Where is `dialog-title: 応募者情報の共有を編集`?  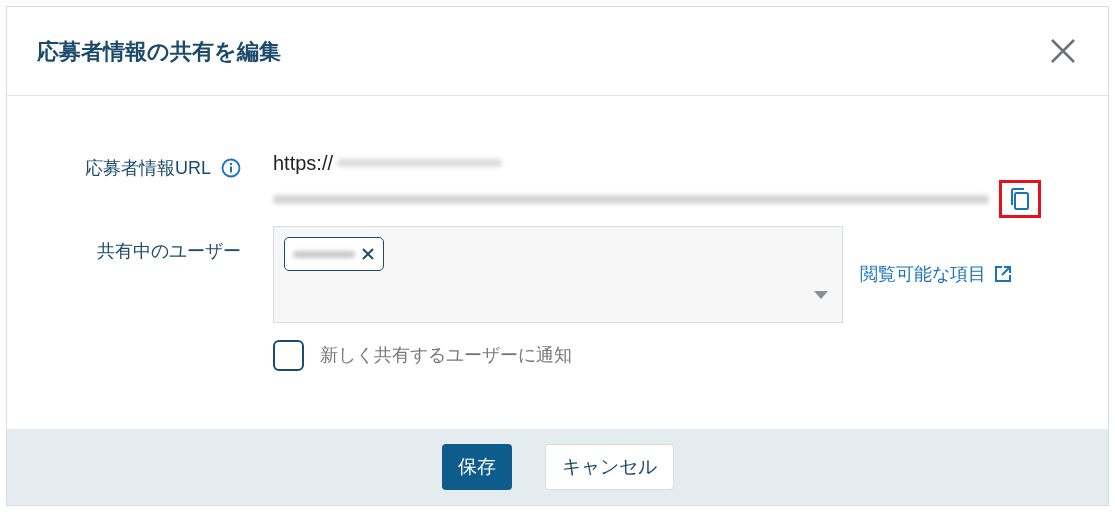 dialog-title: 応募者情報の共有を編集 is located at coordinates (159, 51).